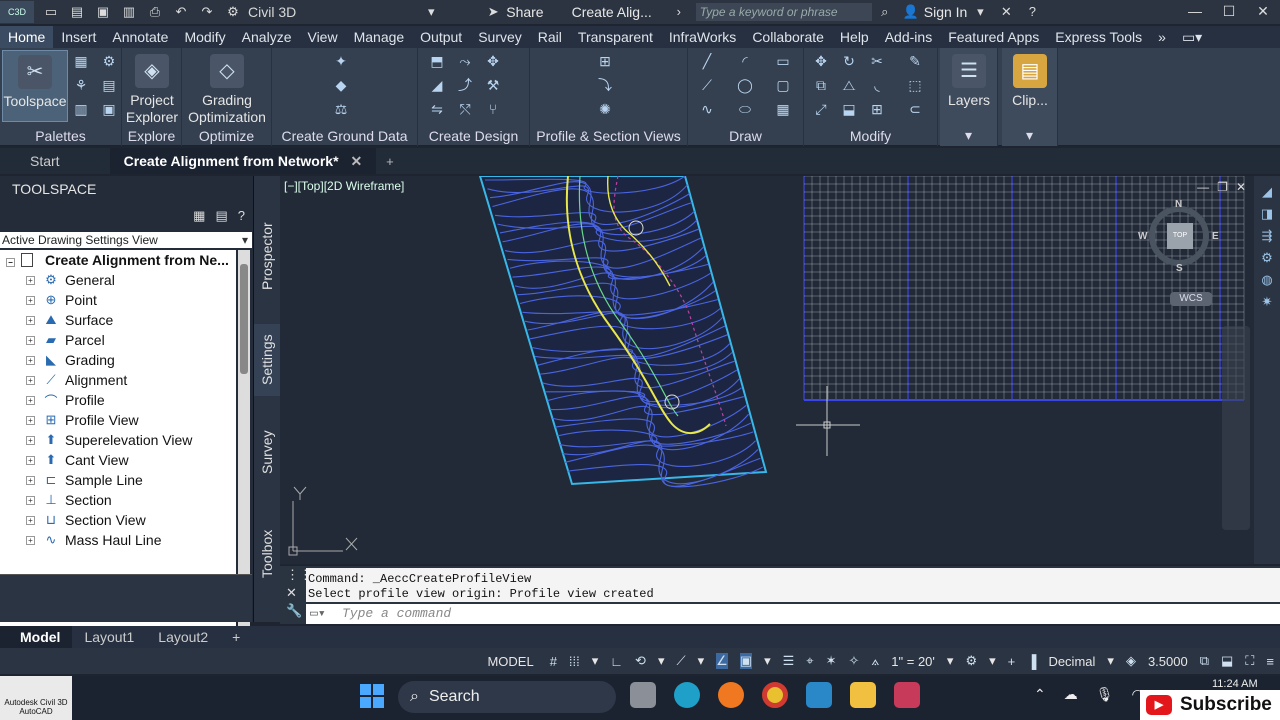  Describe the element at coordinates (493, 85) in the screenshot. I see `assembly-icon: ⚒` at that location.